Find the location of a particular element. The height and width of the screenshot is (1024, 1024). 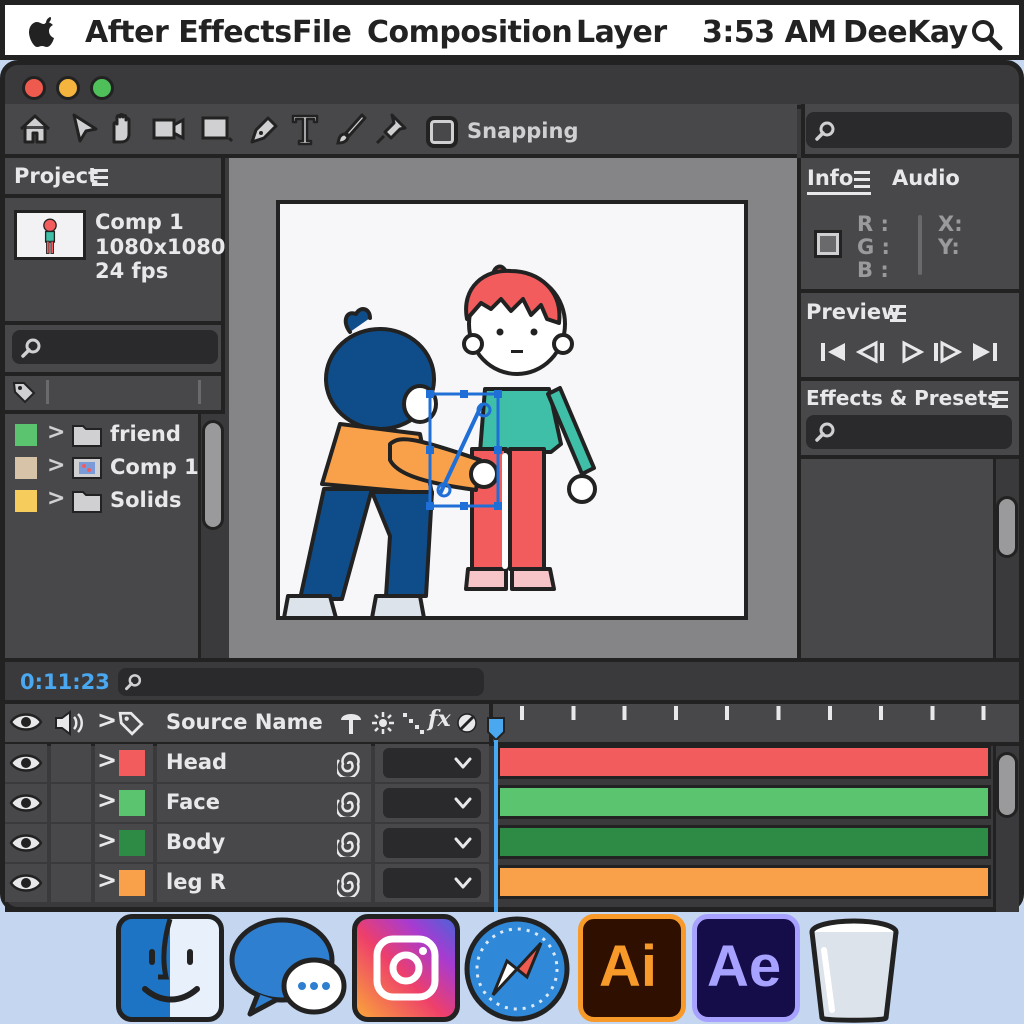

list-item: > Comp 1 is located at coordinates (102, 468).